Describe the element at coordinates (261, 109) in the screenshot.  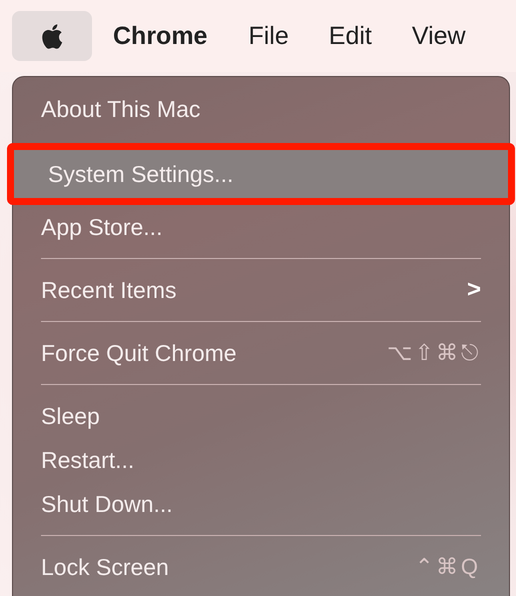
I see `menu-item: About This Mac` at that location.